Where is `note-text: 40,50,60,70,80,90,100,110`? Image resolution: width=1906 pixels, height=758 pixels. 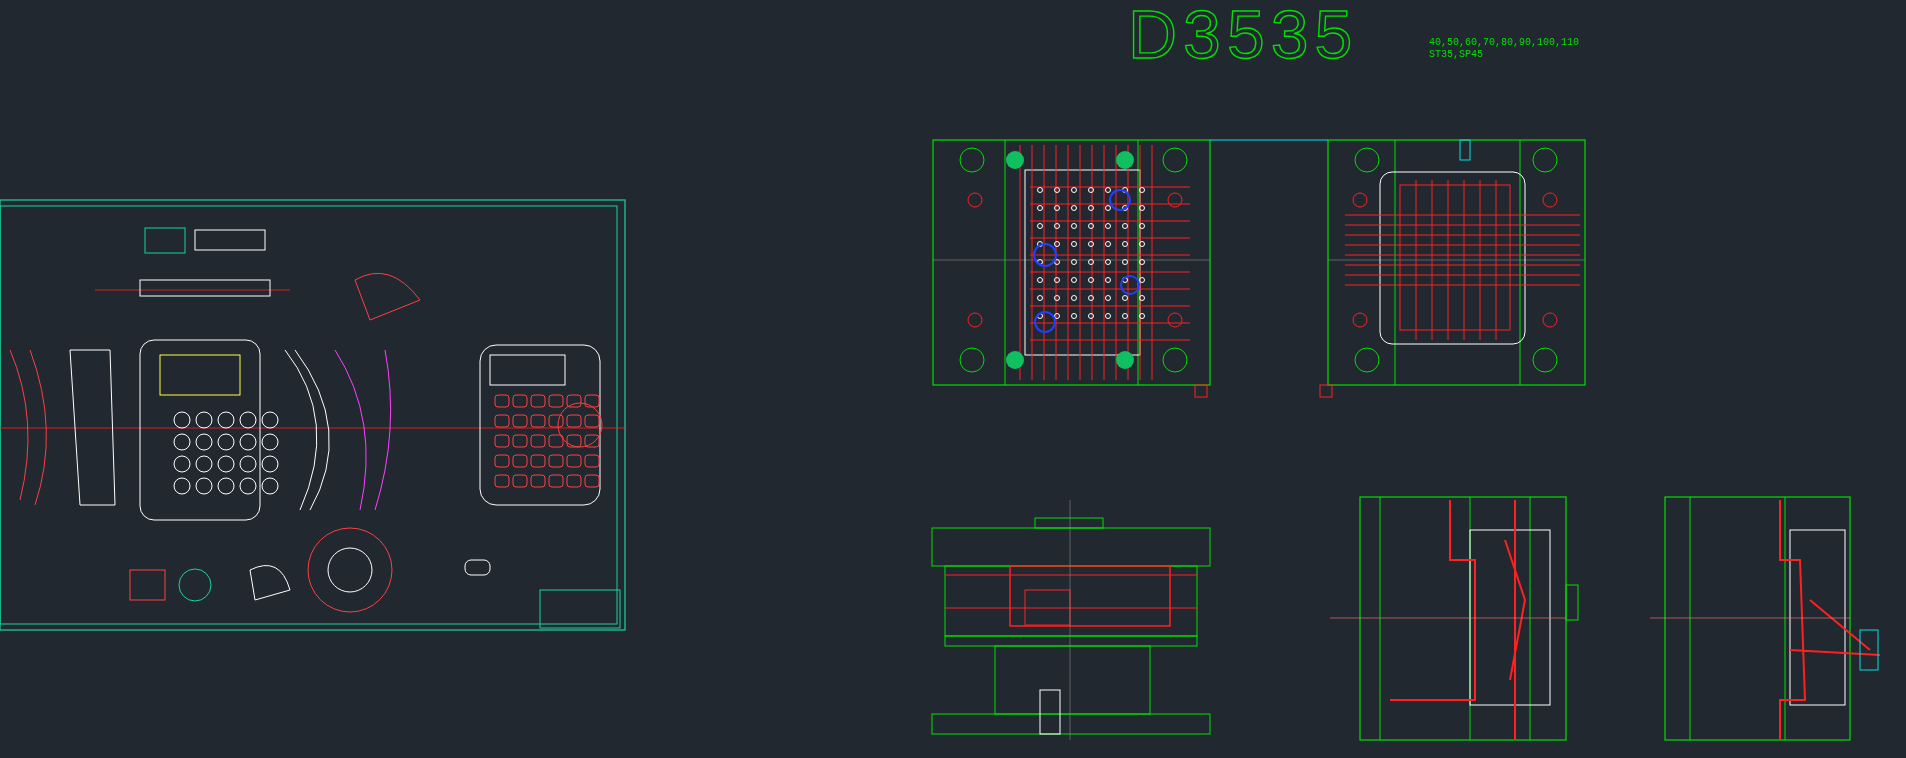 note-text: 40,50,60,70,80,90,100,110 is located at coordinates (1504, 42).